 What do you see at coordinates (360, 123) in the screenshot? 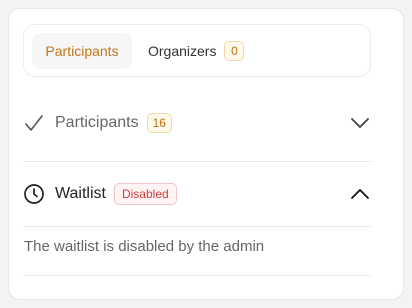
I see `chevron-down-icon` at bounding box center [360, 123].